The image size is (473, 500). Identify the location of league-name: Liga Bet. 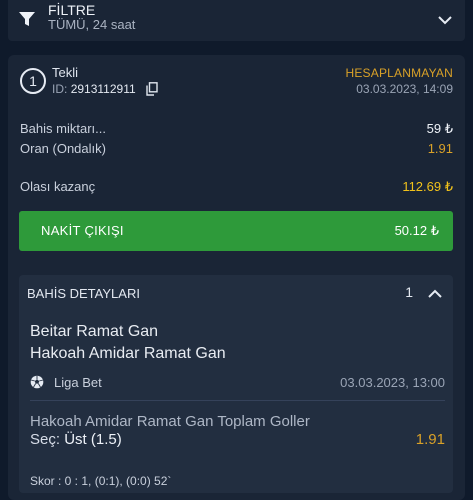
(78, 382).